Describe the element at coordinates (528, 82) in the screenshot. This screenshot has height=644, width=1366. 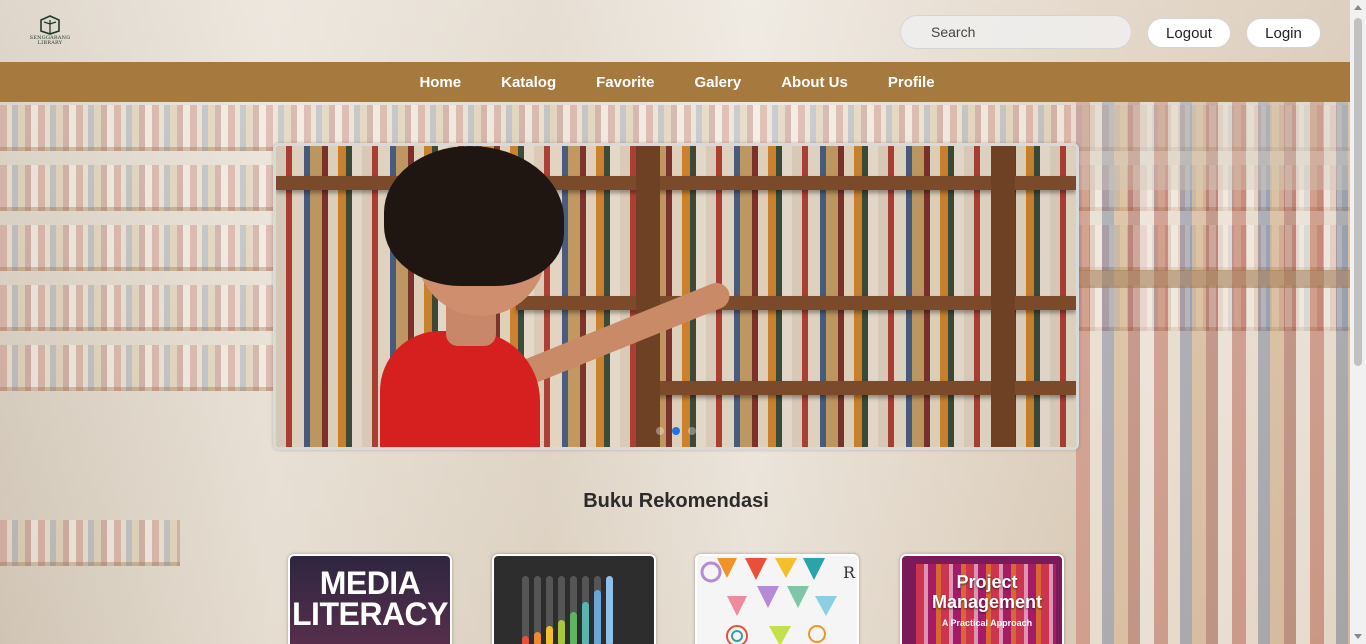
I see `nav-katalog: Katalog` at that location.